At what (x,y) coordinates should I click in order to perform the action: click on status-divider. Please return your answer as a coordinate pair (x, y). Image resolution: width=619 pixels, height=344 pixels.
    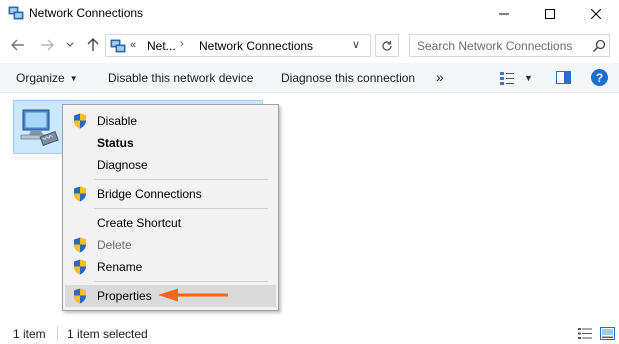
    Looking at the image, I should click on (57, 333).